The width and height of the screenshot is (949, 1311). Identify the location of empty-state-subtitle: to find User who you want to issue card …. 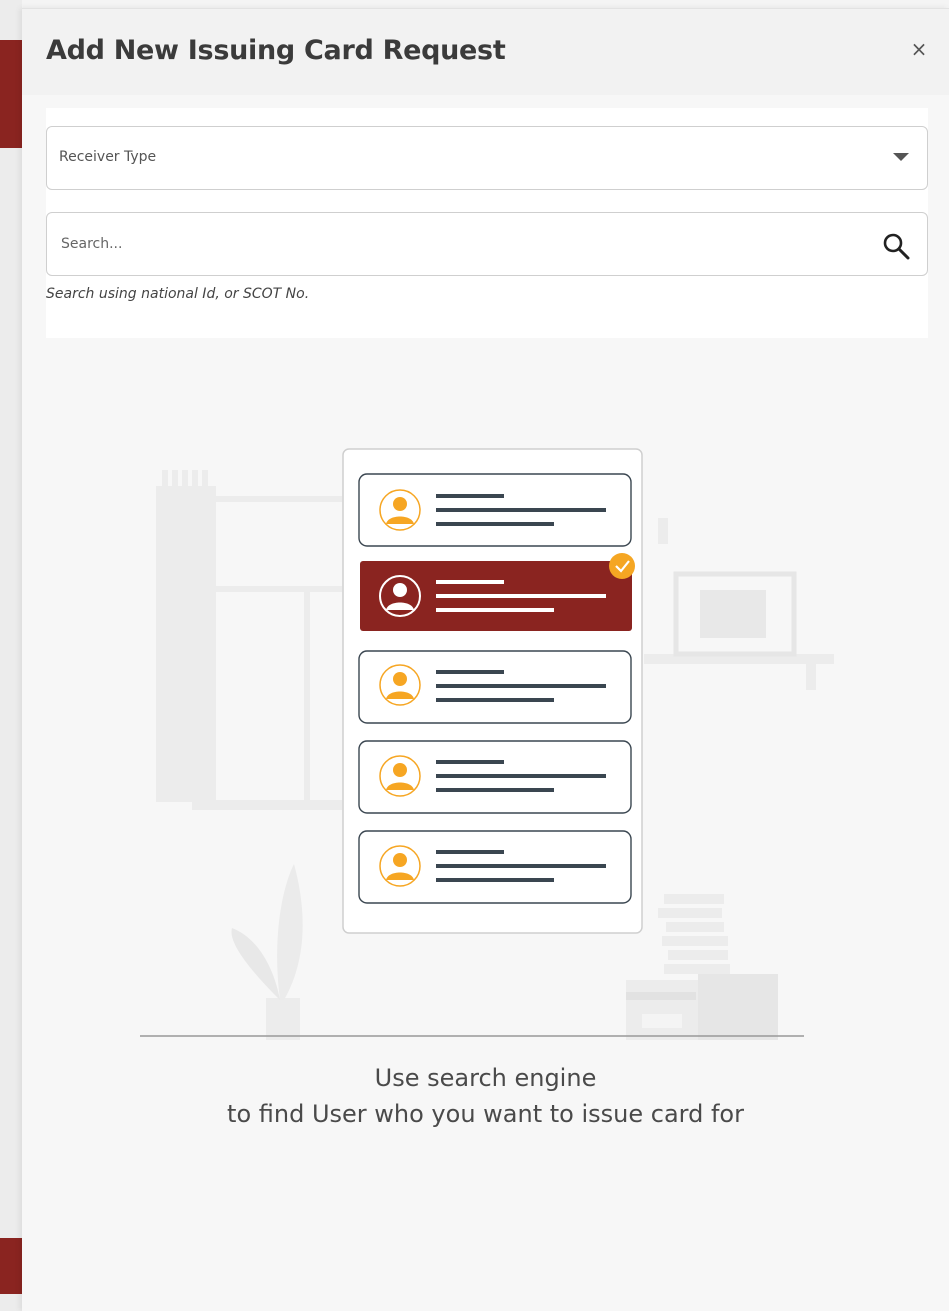
(485, 1114).